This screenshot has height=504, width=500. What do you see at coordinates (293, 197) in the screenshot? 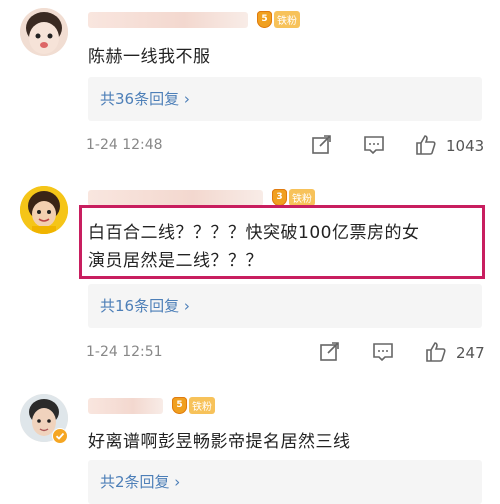
I see `fan-badge: 3 铁粉` at bounding box center [293, 197].